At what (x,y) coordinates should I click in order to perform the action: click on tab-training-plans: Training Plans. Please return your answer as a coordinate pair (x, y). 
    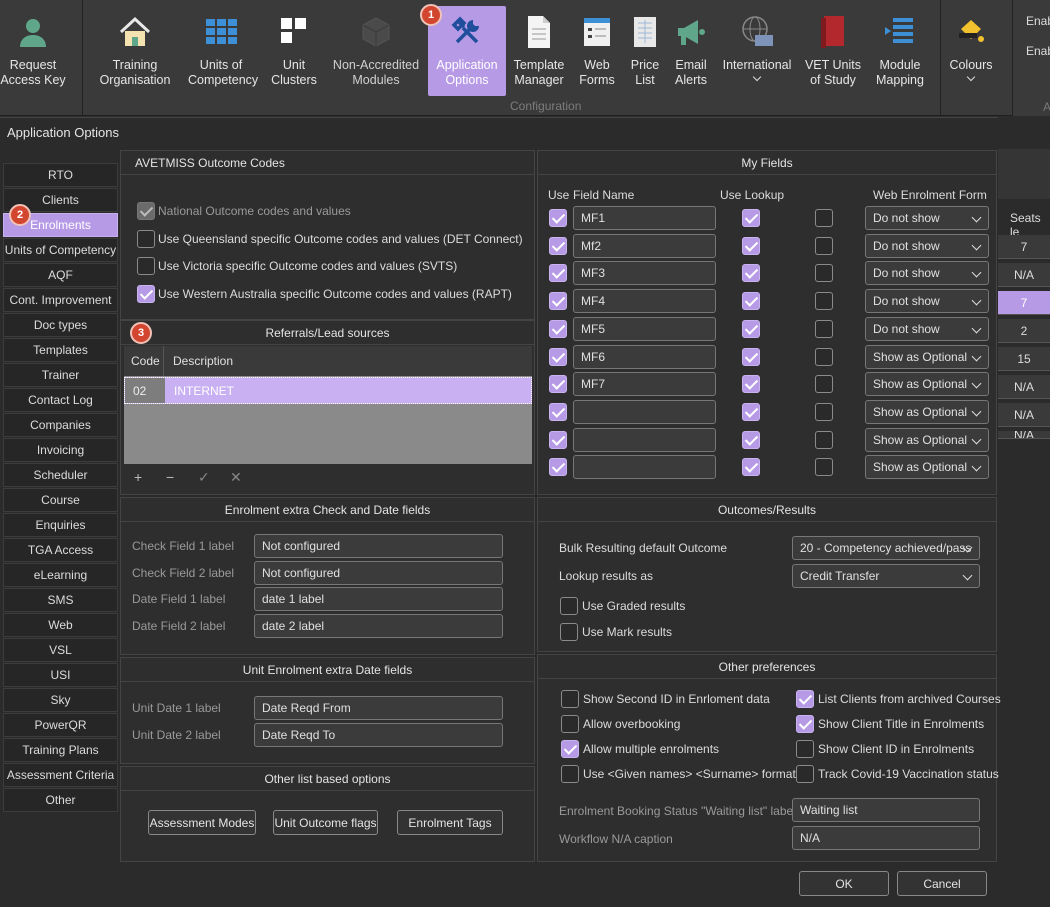
    Looking at the image, I should click on (60, 750).